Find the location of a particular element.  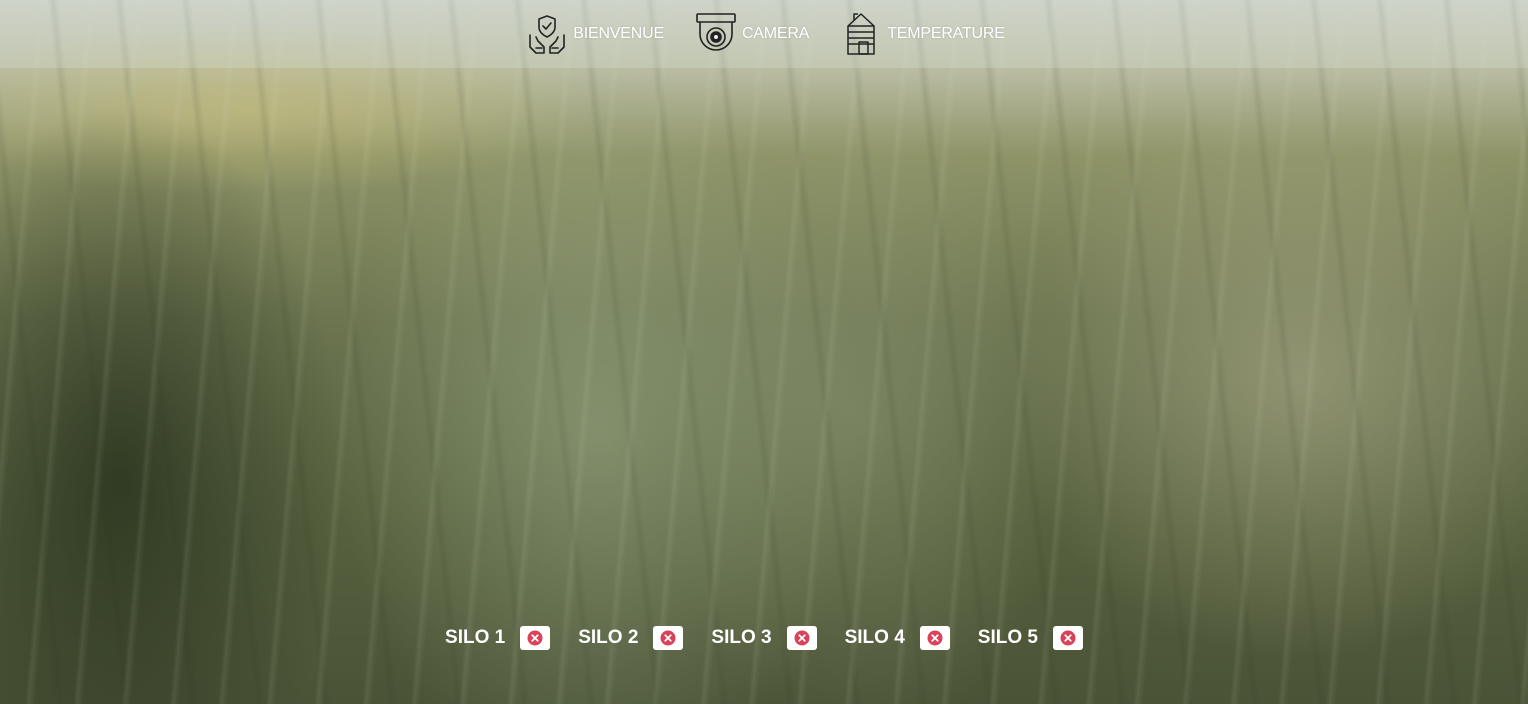

silo-item-2: SILO 2 is located at coordinates (631, 638).